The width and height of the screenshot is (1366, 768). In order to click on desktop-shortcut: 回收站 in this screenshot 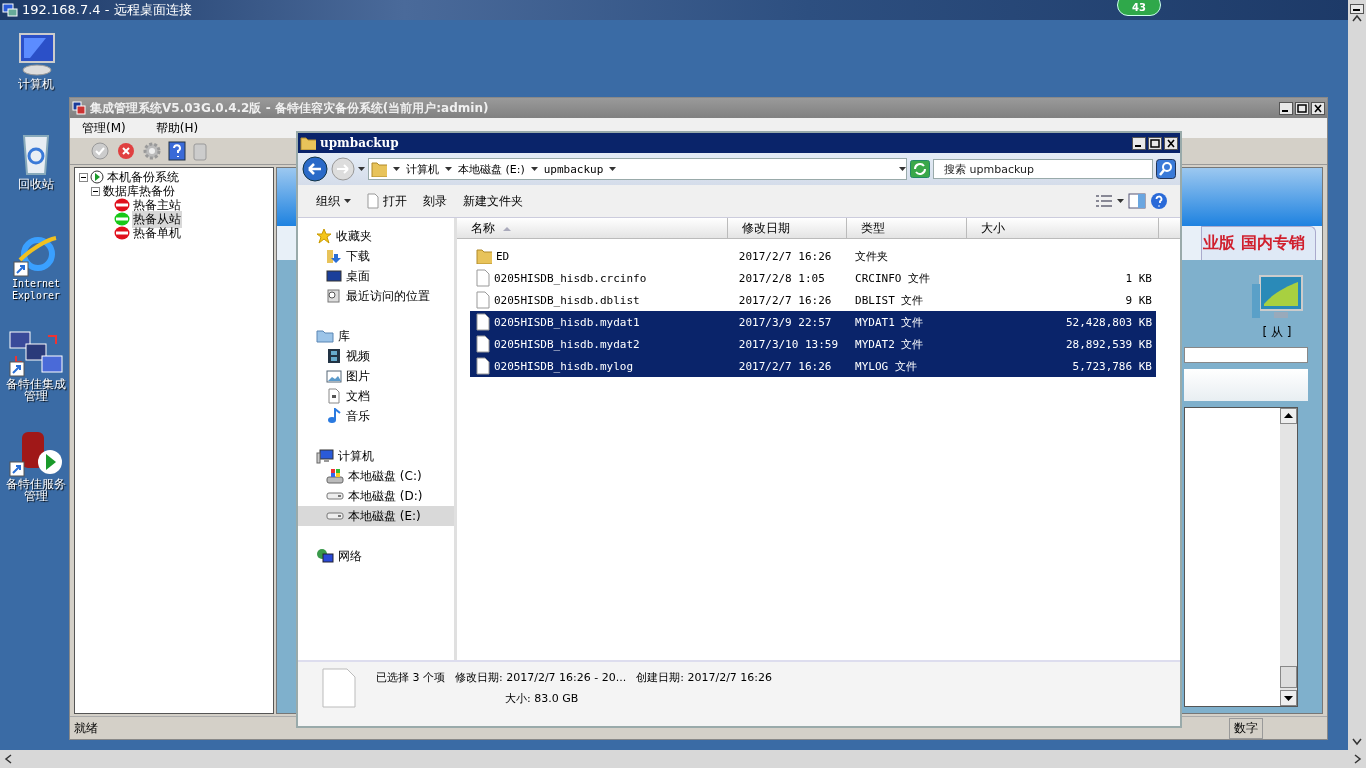, I will do `click(36, 171)`.